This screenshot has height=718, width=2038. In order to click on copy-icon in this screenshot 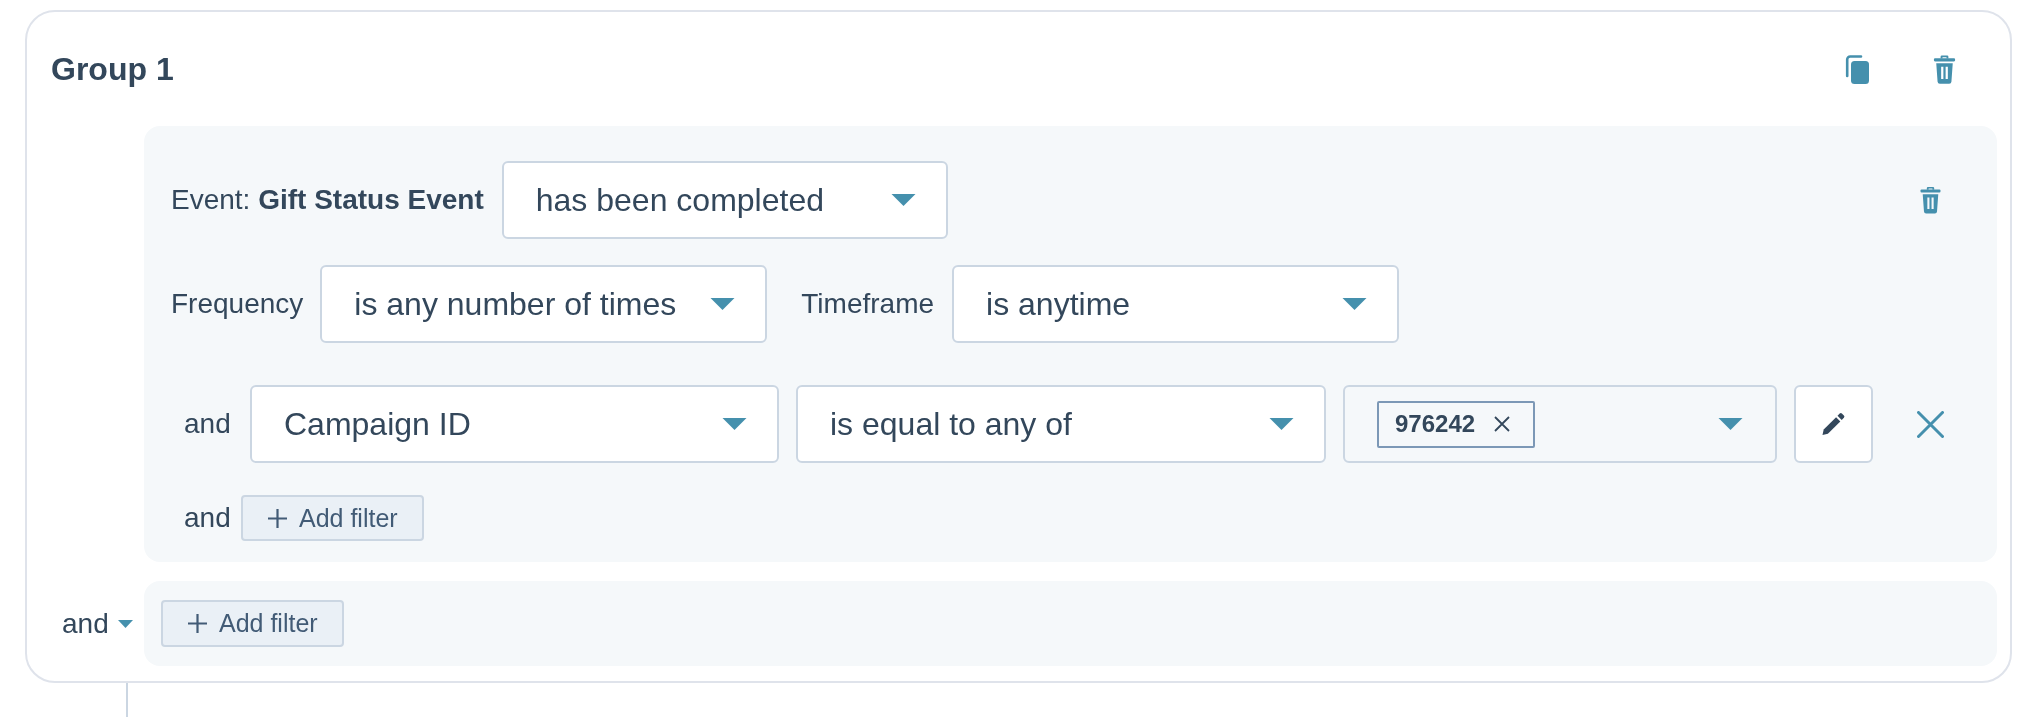, I will do `click(1857, 69)`.